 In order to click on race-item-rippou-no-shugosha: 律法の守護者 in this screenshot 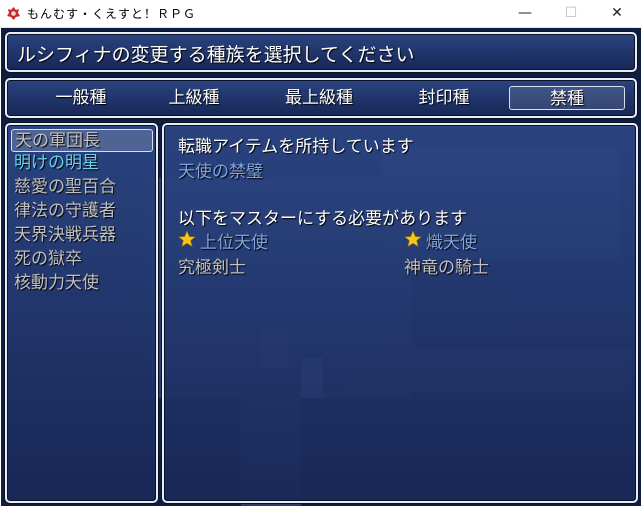, I will do `click(82, 211)`.